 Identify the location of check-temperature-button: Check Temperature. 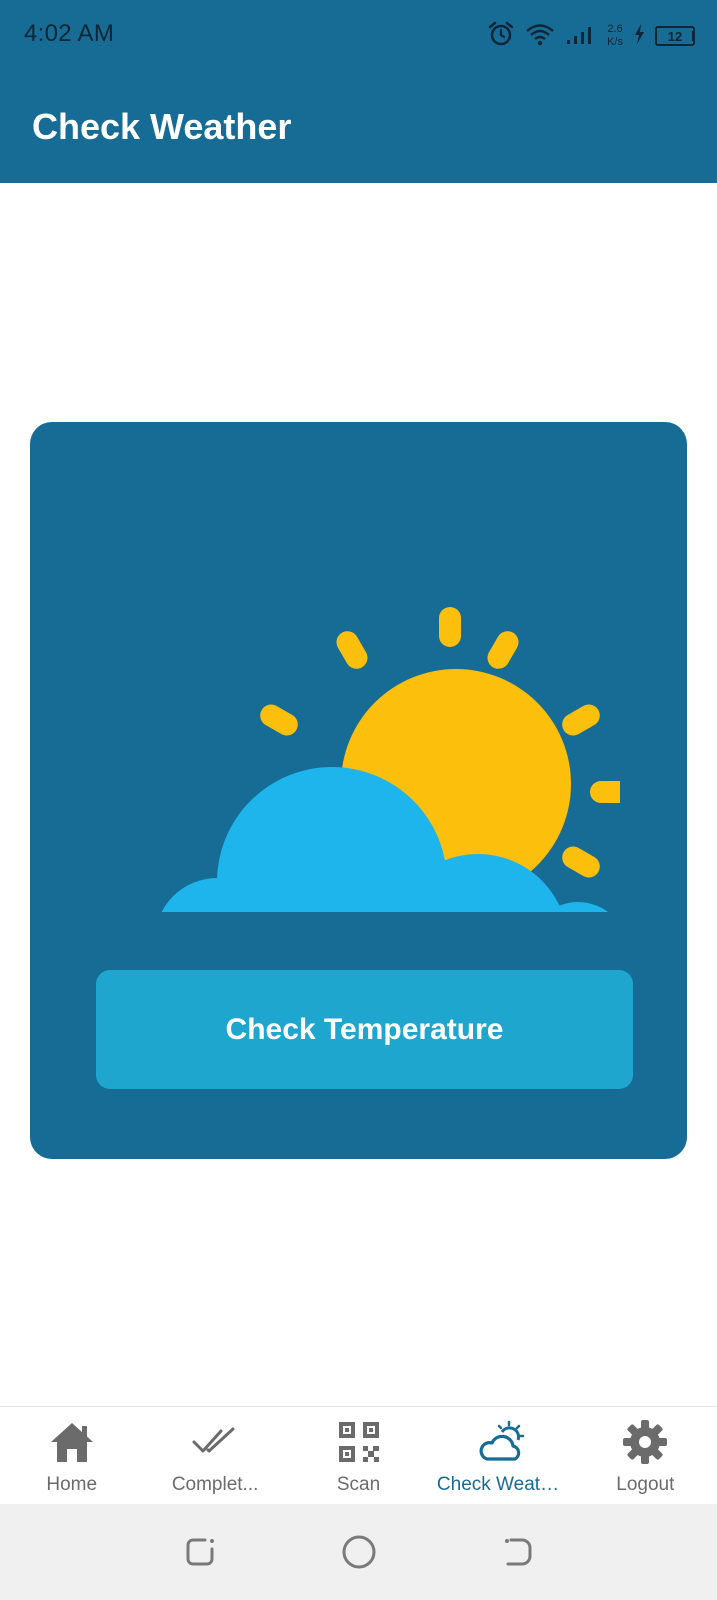
(364, 1029).